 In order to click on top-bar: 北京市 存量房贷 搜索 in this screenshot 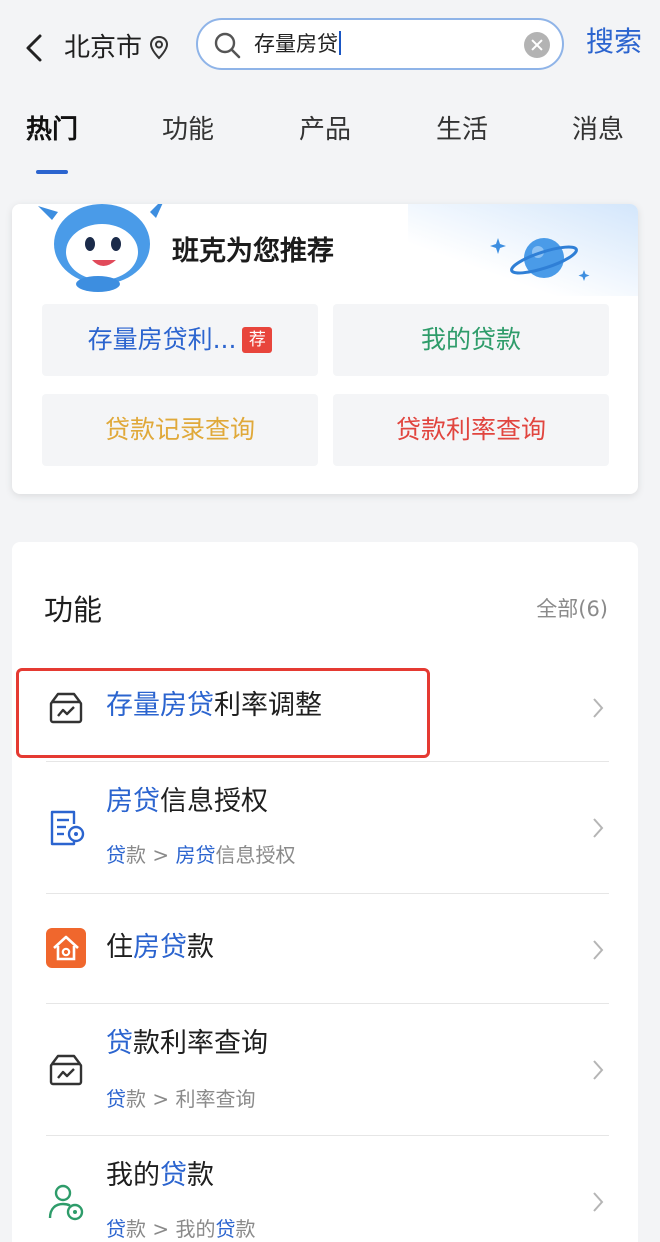, I will do `click(330, 48)`.